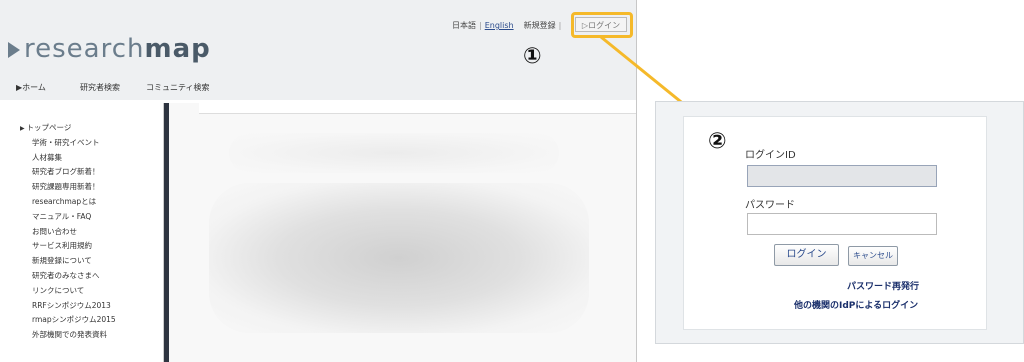  Describe the element at coordinates (91, 187) in the screenshot. I see `sidebar-item-projects: 研究課題専用新着！` at that location.